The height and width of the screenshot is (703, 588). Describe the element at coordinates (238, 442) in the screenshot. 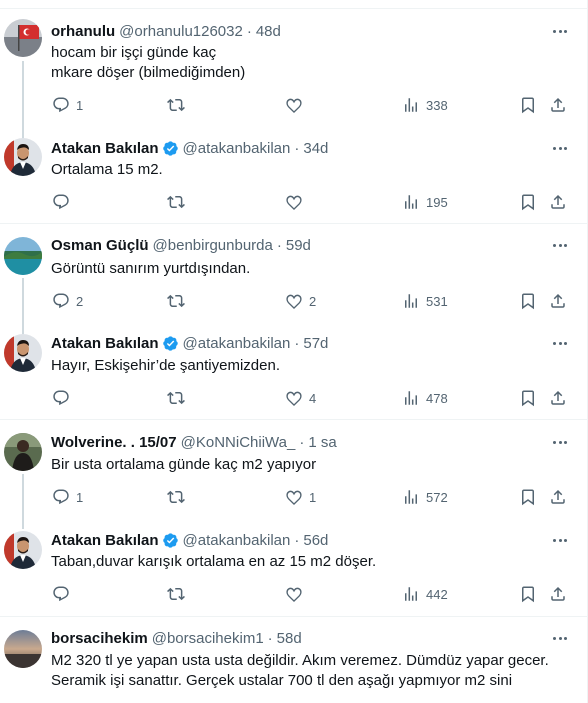

I see `author-handle: @KoNNiChiiWa_` at that location.